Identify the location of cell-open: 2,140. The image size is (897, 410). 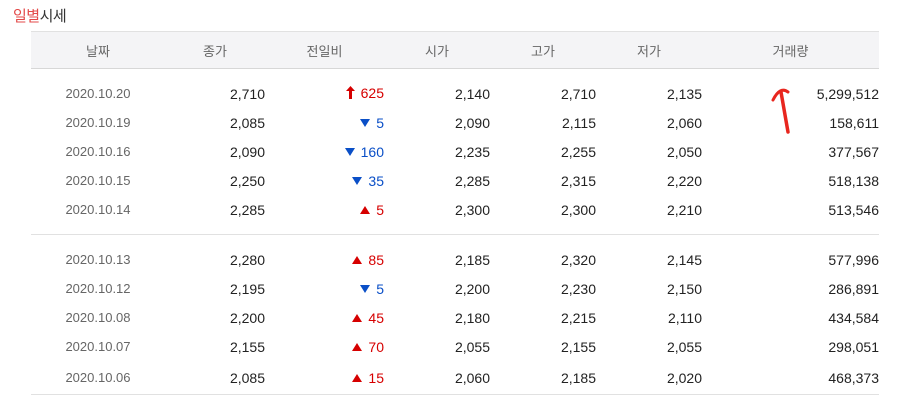
(472, 93).